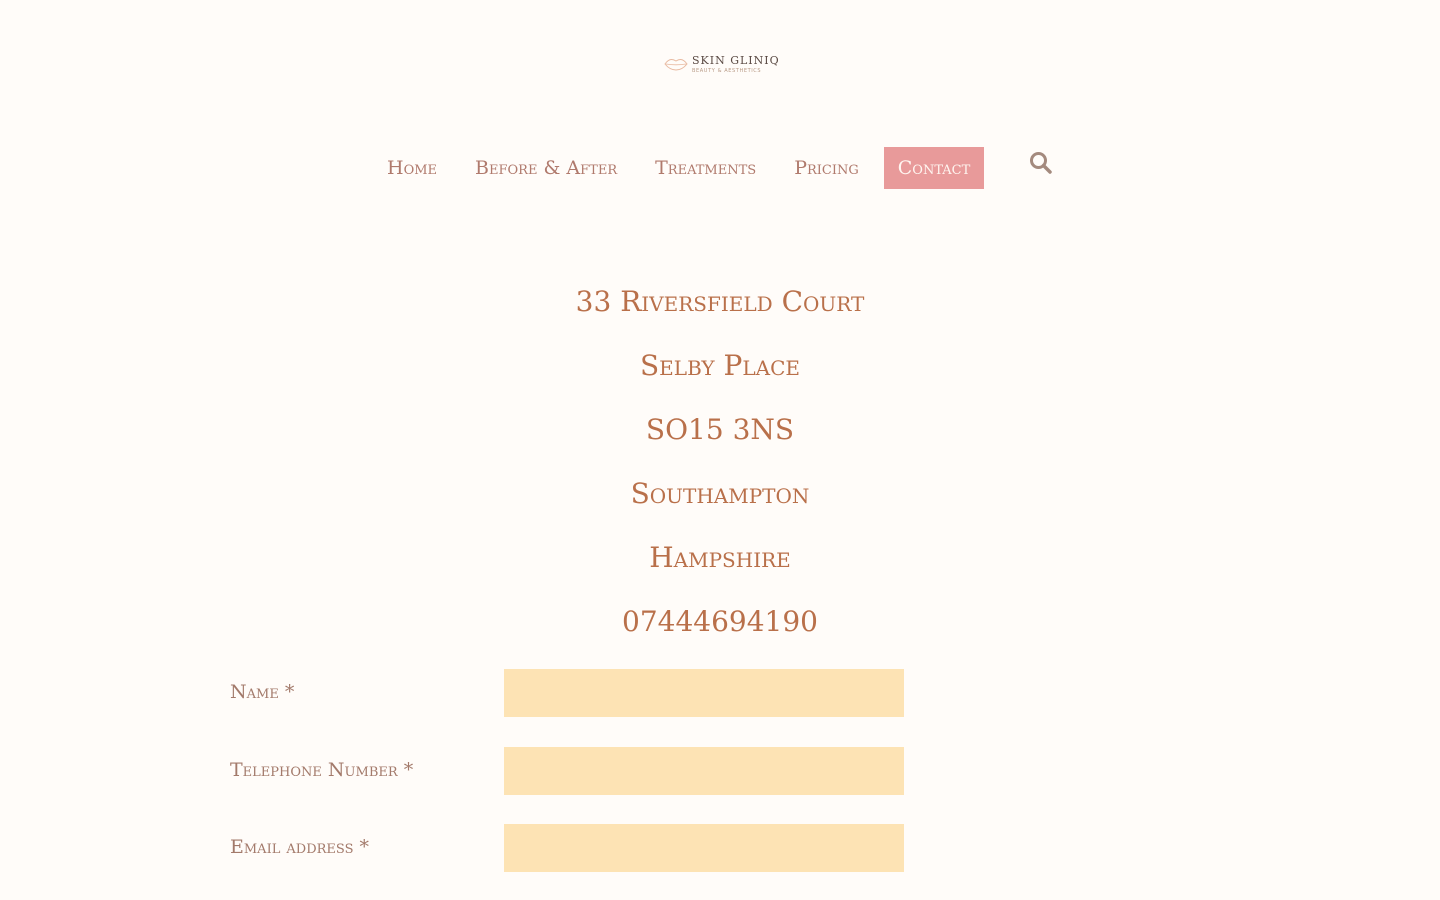 This screenshot has width=1440, height=900. Describe the element at coordinates (727, 71) in the screenshot. I see `brand-tagline: BEAUTY & AESTHETICS` at that location.